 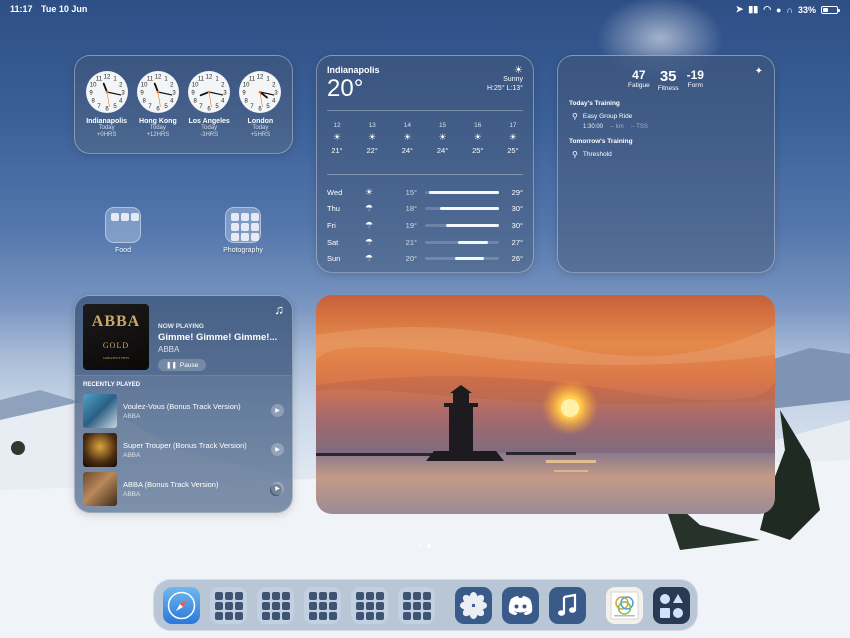 I want to click on clock-hong-kong: 1 2 3 4 5 6 7 8 9 10 11 12 Hong Kong Today +12HRS, so click(x=158, y=111).